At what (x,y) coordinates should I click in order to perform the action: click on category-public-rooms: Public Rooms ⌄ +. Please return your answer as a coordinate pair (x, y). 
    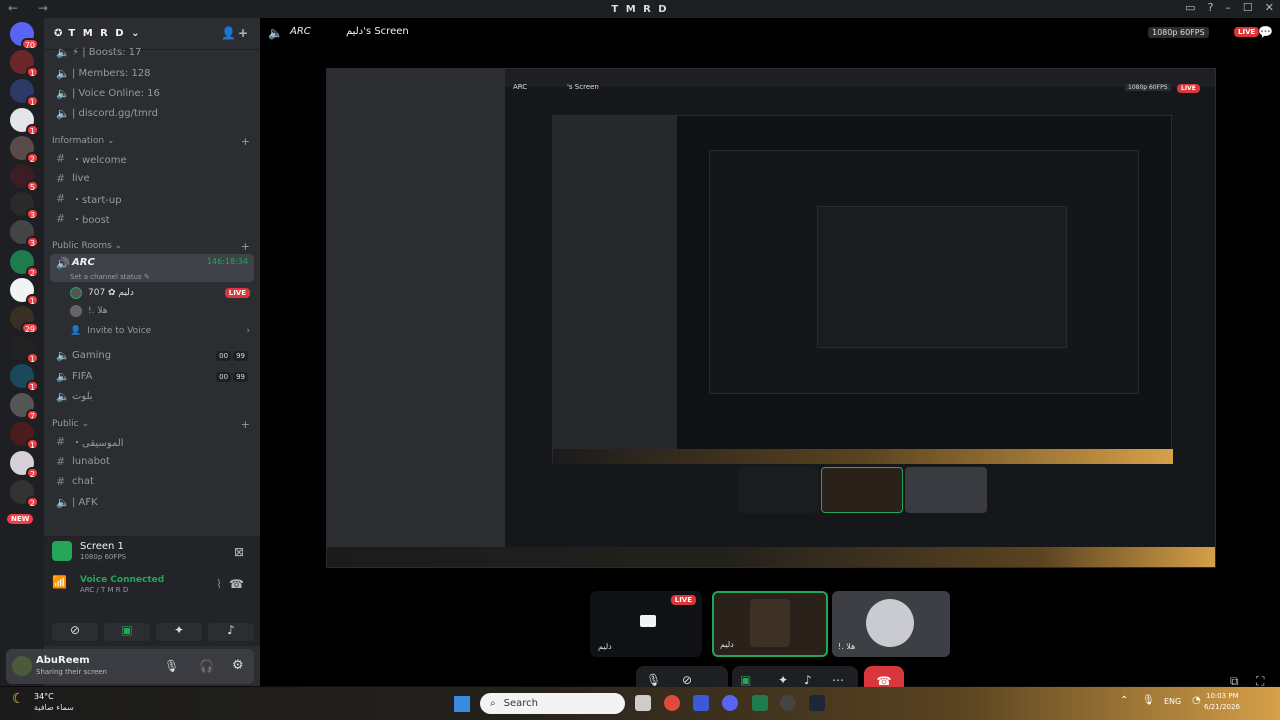
    Looking at the image, I should click on (153, 246).